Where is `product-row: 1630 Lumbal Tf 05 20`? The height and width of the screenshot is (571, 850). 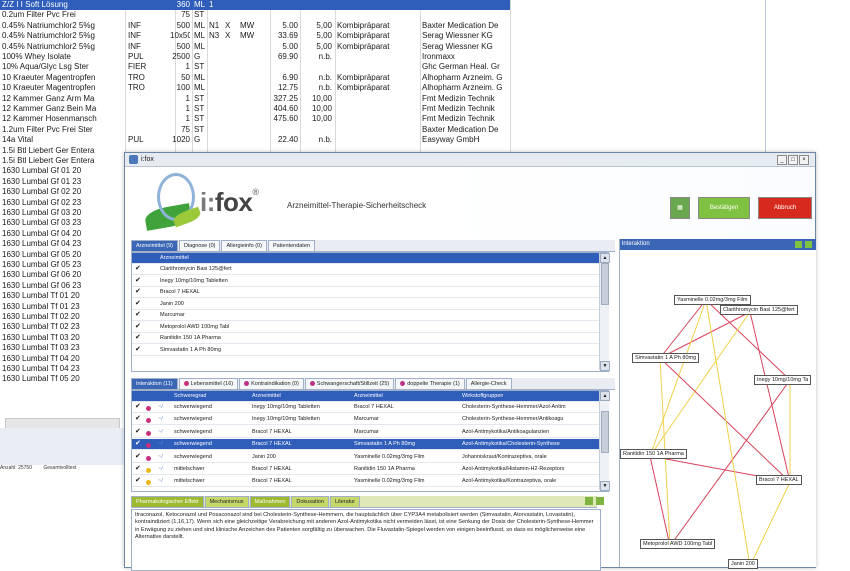 product-row: 1630 Lumbal Tf 05 20 is located at coordinates (62, 379).